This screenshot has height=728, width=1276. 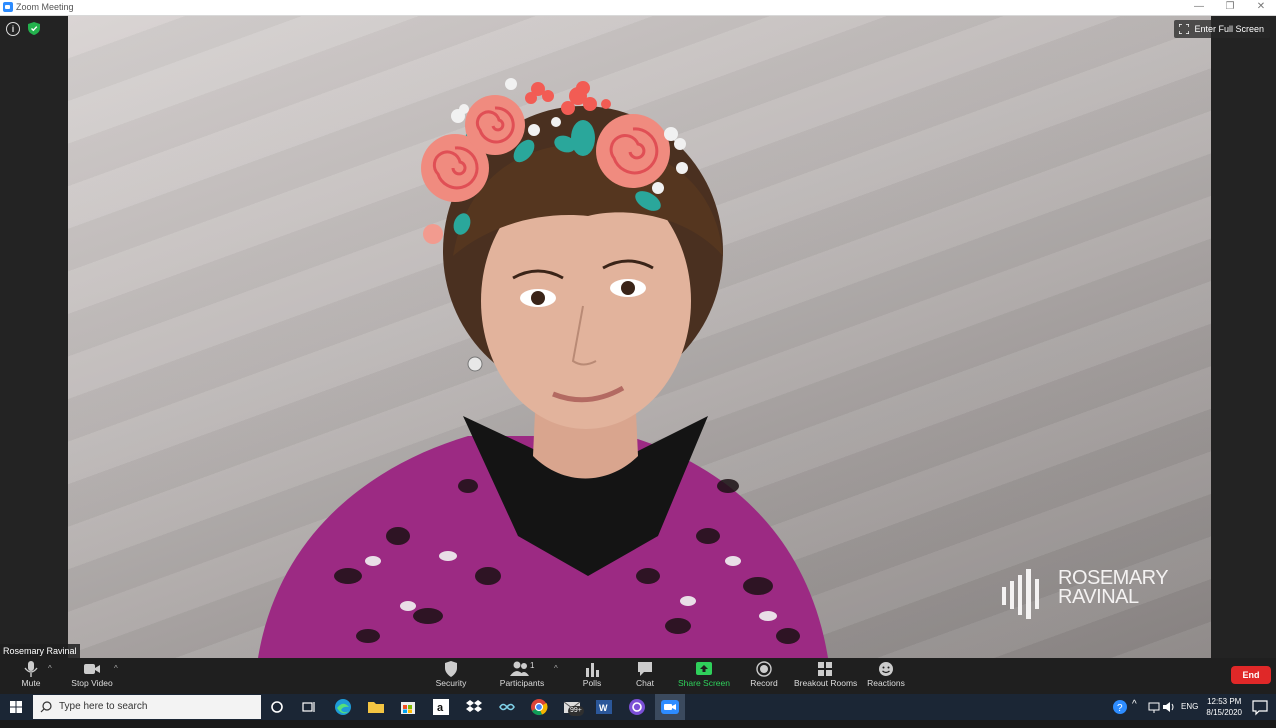 I want to click on language-indicator: ENG, so click(x=1189, y=715).